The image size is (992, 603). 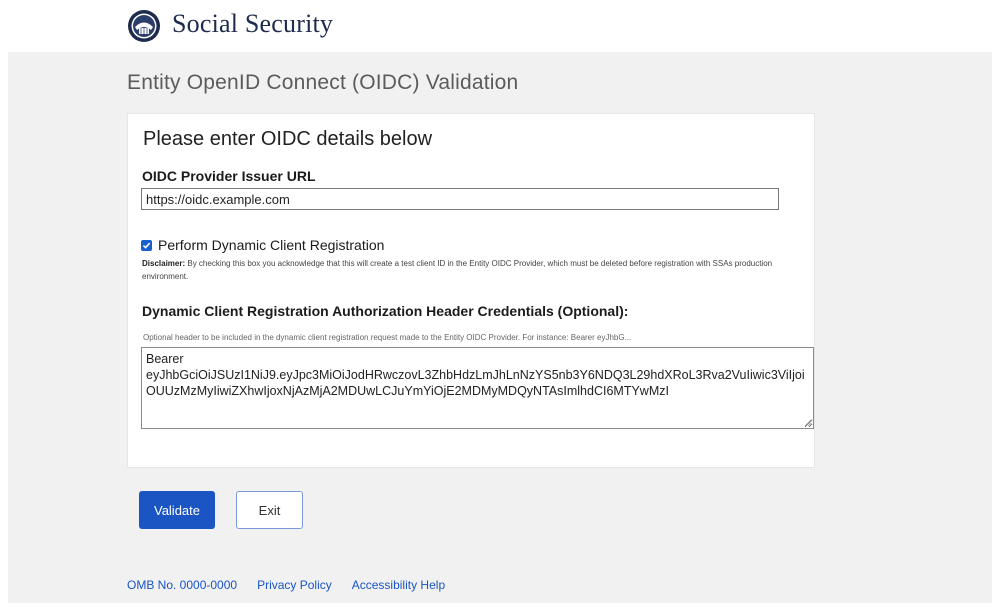 What do you see at coordinates (496, 26) in the screenshot?
I see `site-header: Social Security` at bounding box center [496, 26].